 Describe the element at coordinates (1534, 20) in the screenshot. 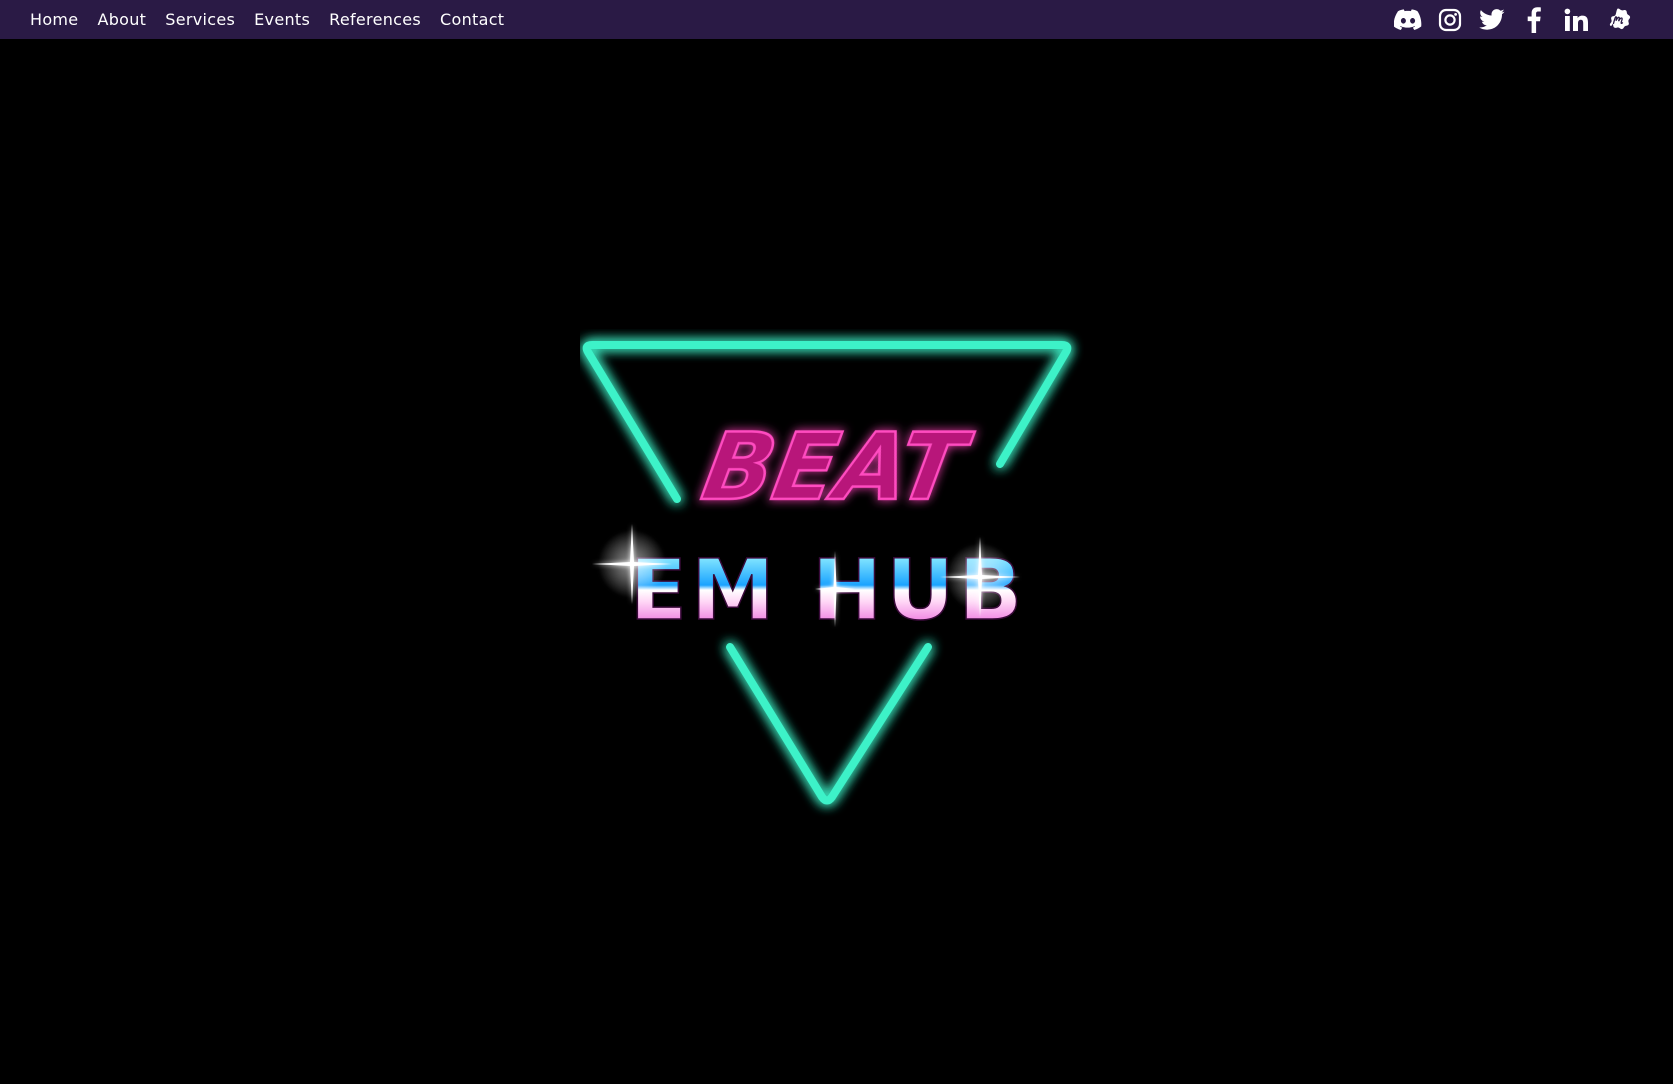

I see `facebook-icon` at that location.